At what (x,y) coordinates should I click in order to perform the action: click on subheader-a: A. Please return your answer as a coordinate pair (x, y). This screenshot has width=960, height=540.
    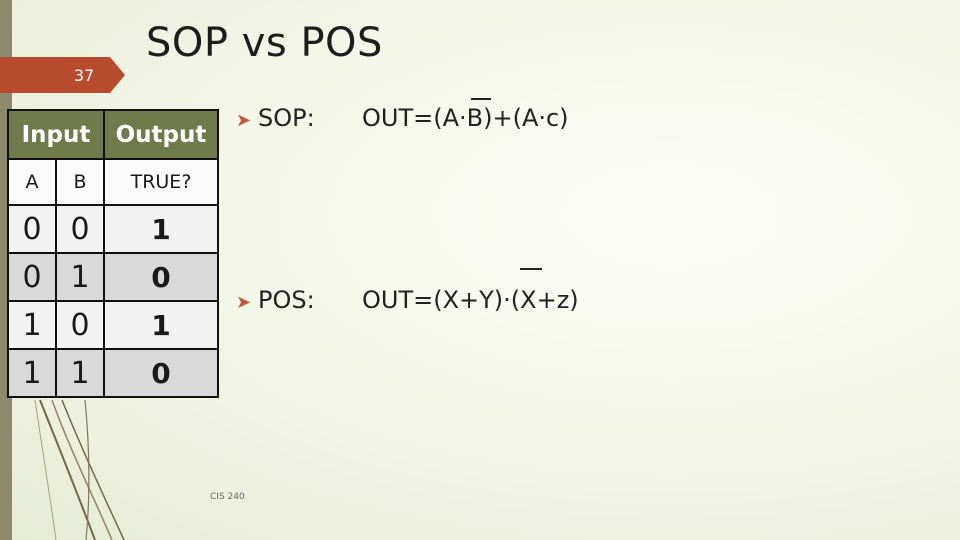
    Looking at the image, I should click on (32, 182).